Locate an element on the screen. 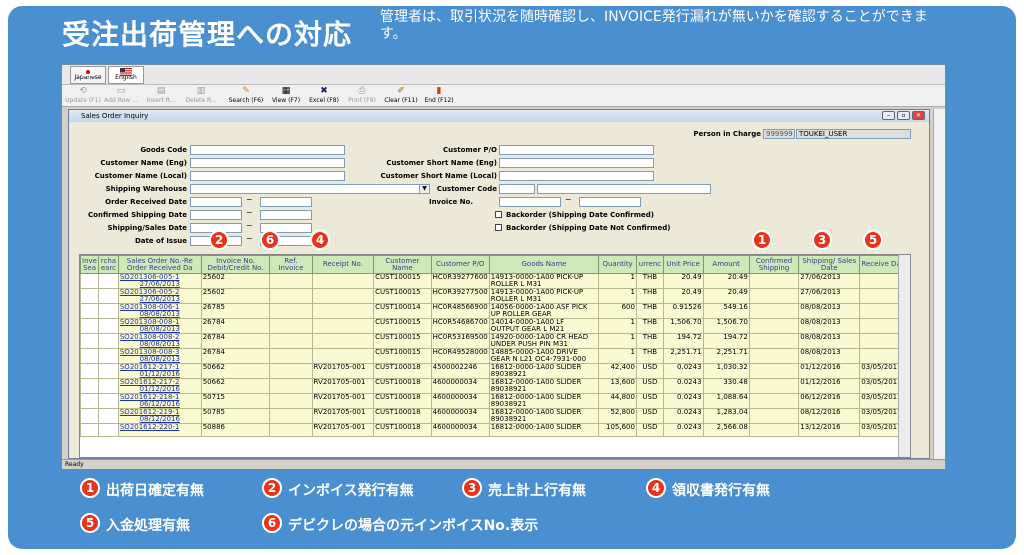  close-button: ✕ is located at coordinates (918, 115).